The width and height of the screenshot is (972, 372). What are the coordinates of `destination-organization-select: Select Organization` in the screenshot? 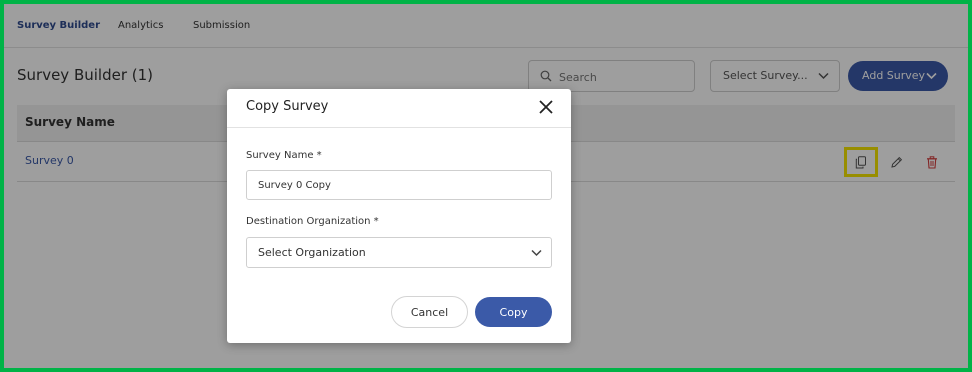 It's located at (399, 252).